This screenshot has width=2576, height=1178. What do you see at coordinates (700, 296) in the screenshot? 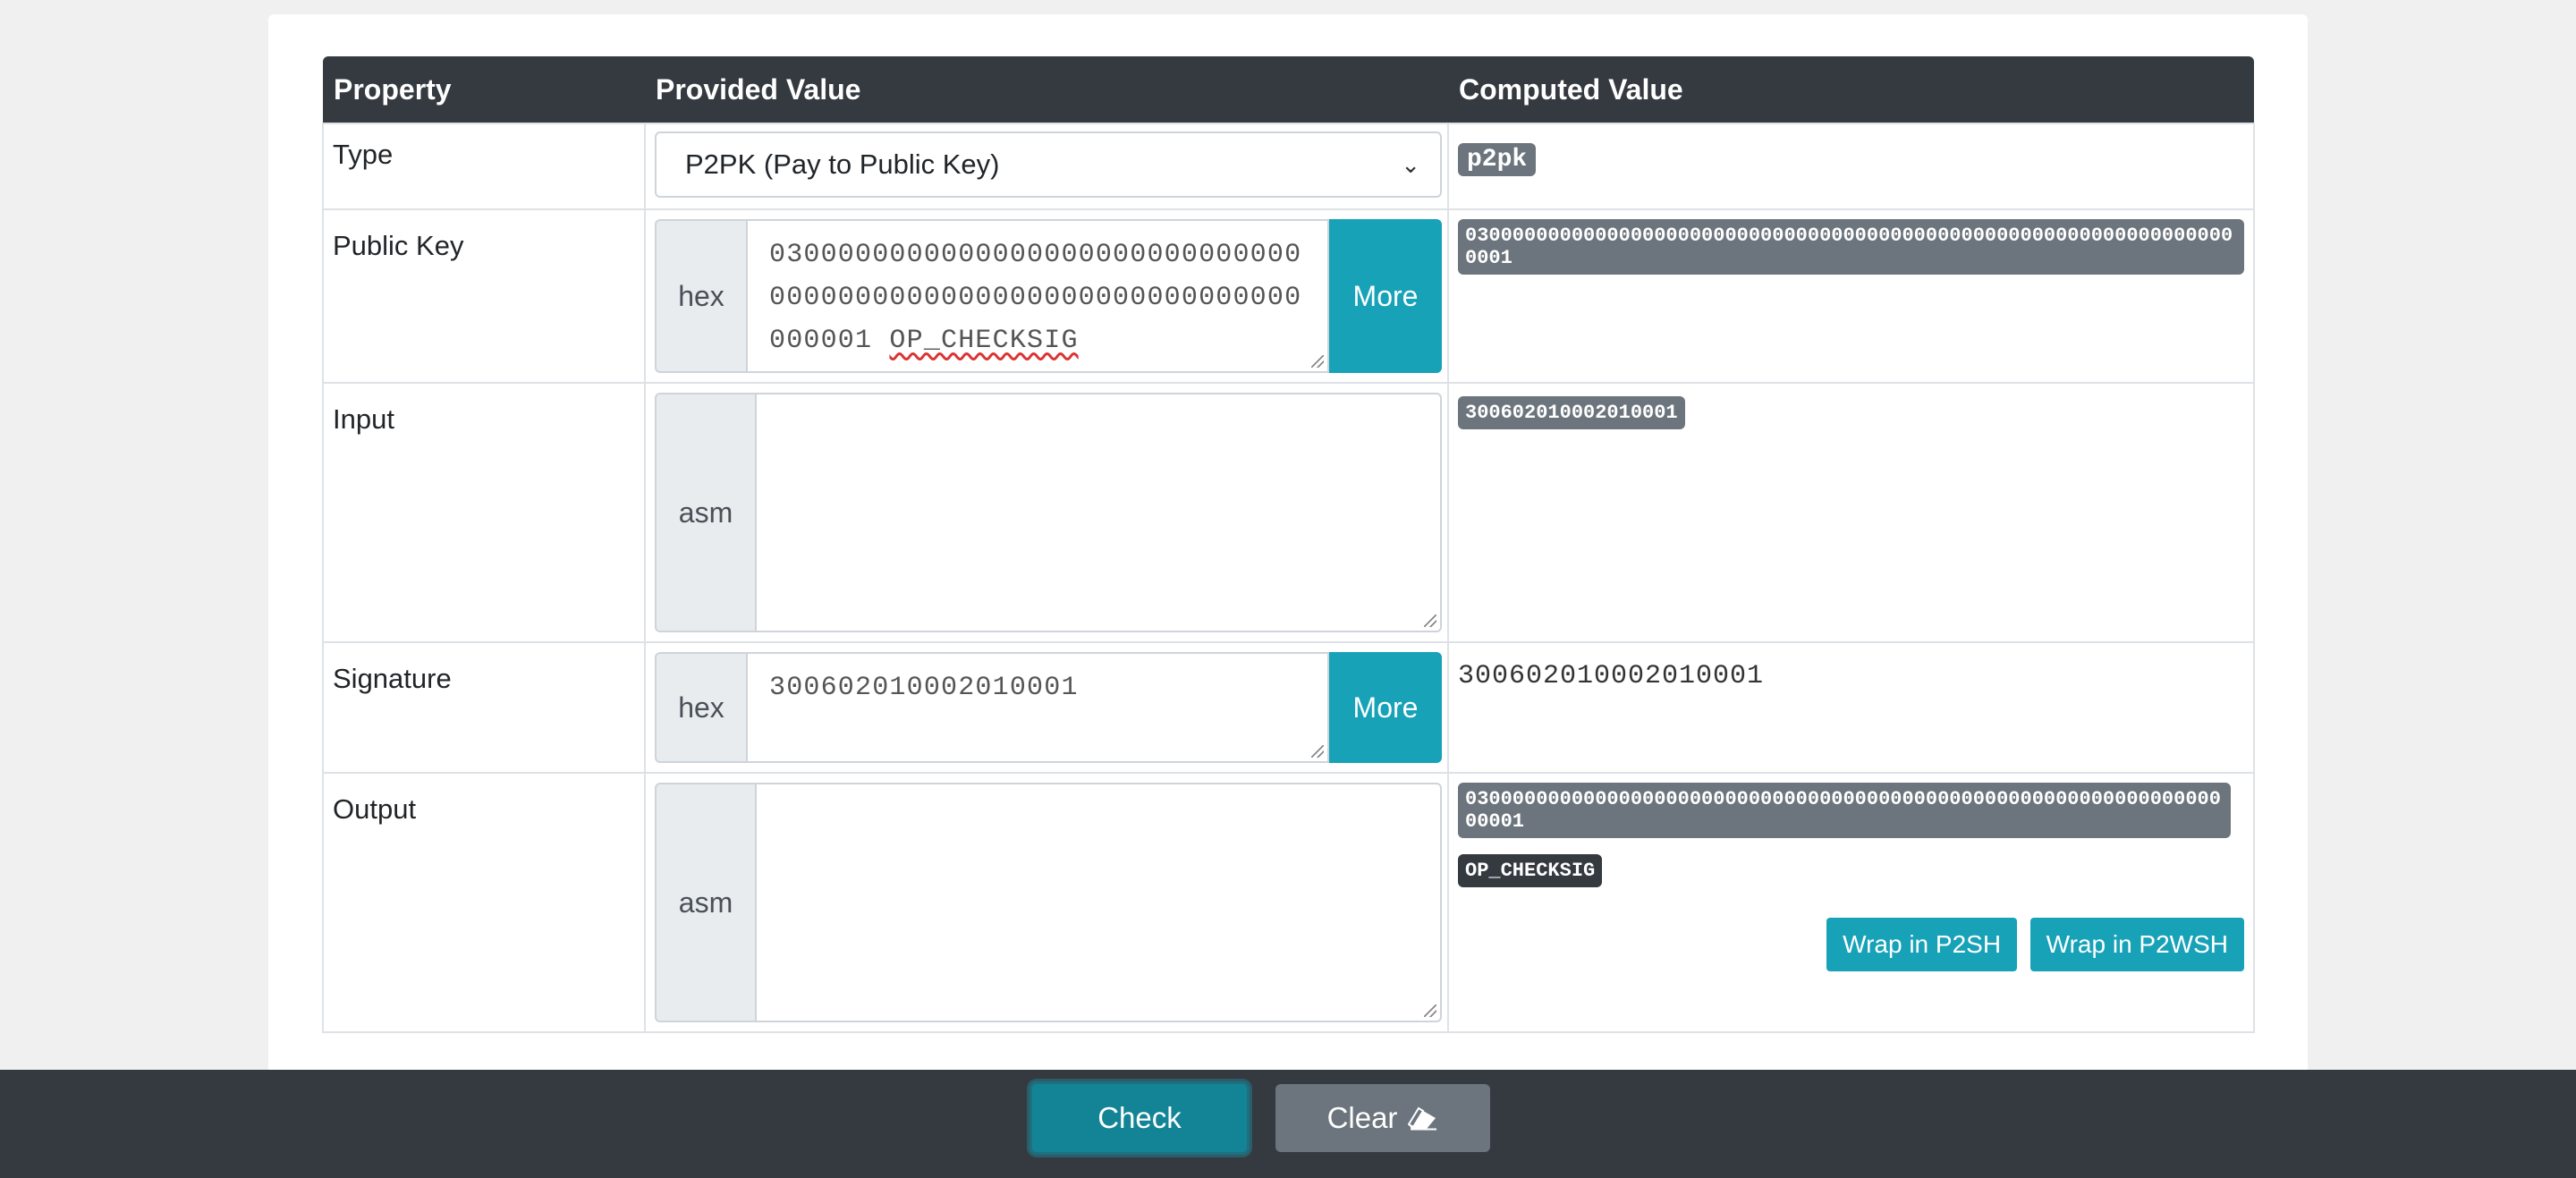
I see `public-key-format-addon: hex` at bounding box center [700, 296].